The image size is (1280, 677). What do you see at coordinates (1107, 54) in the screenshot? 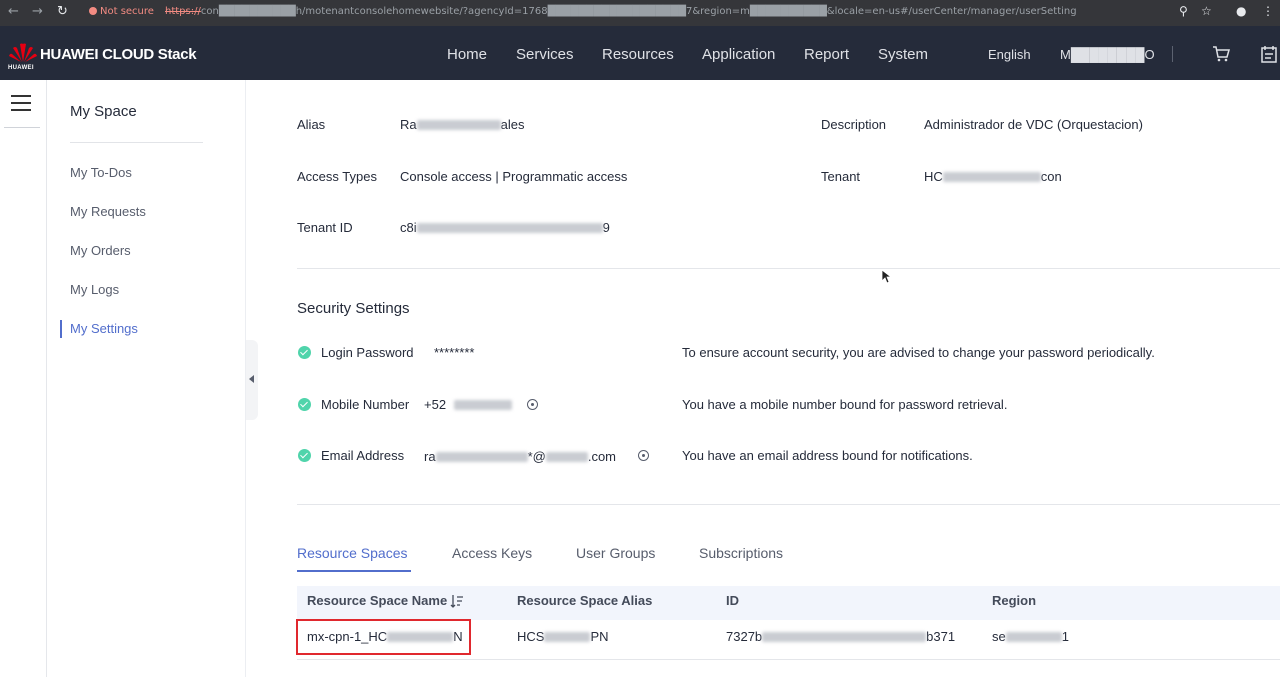
I see `user-menu: M████████O` at bounding box center [1107, 54].